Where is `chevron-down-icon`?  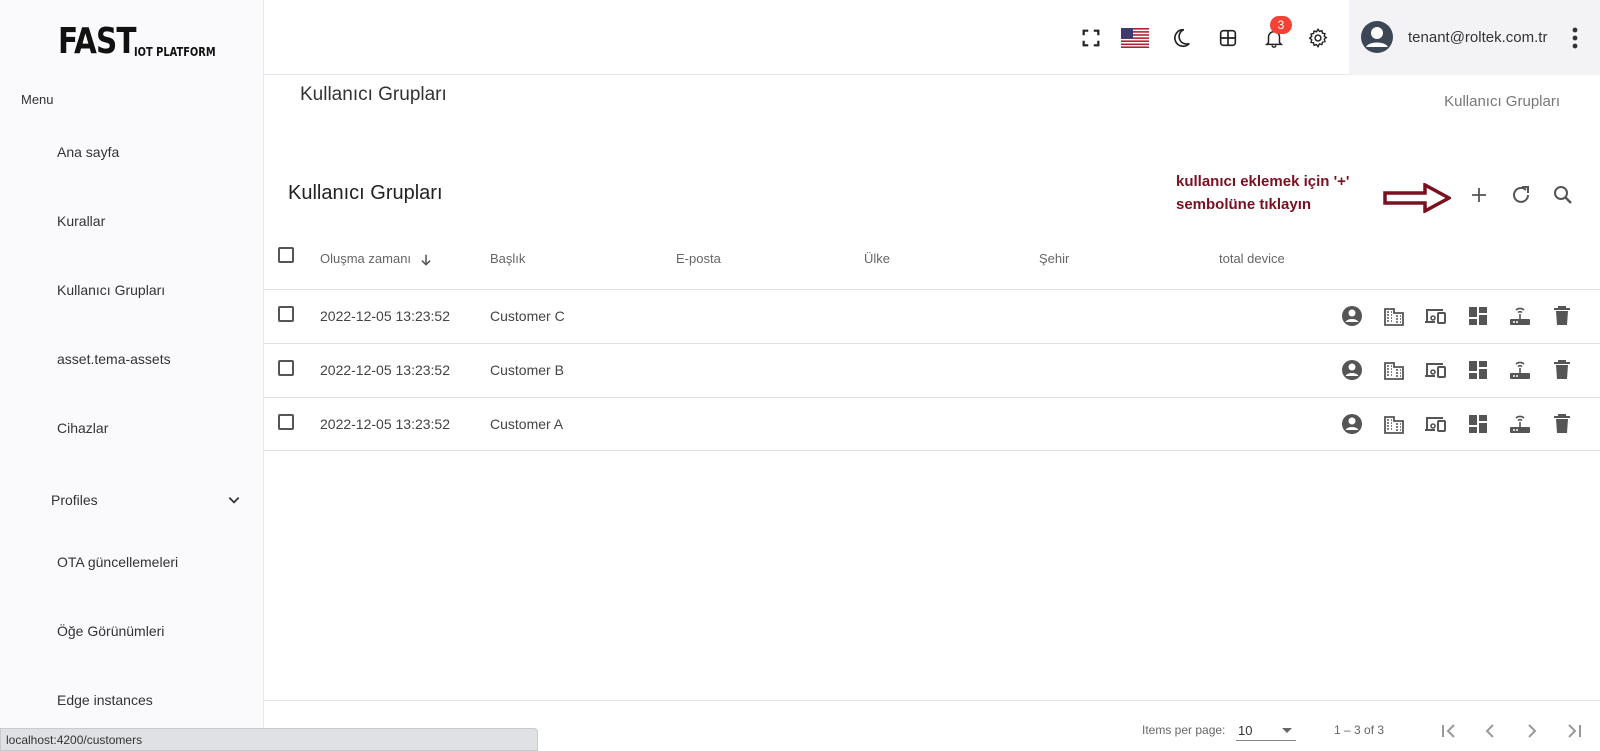 chevron-down-icon is located at coordinates (234, 500).